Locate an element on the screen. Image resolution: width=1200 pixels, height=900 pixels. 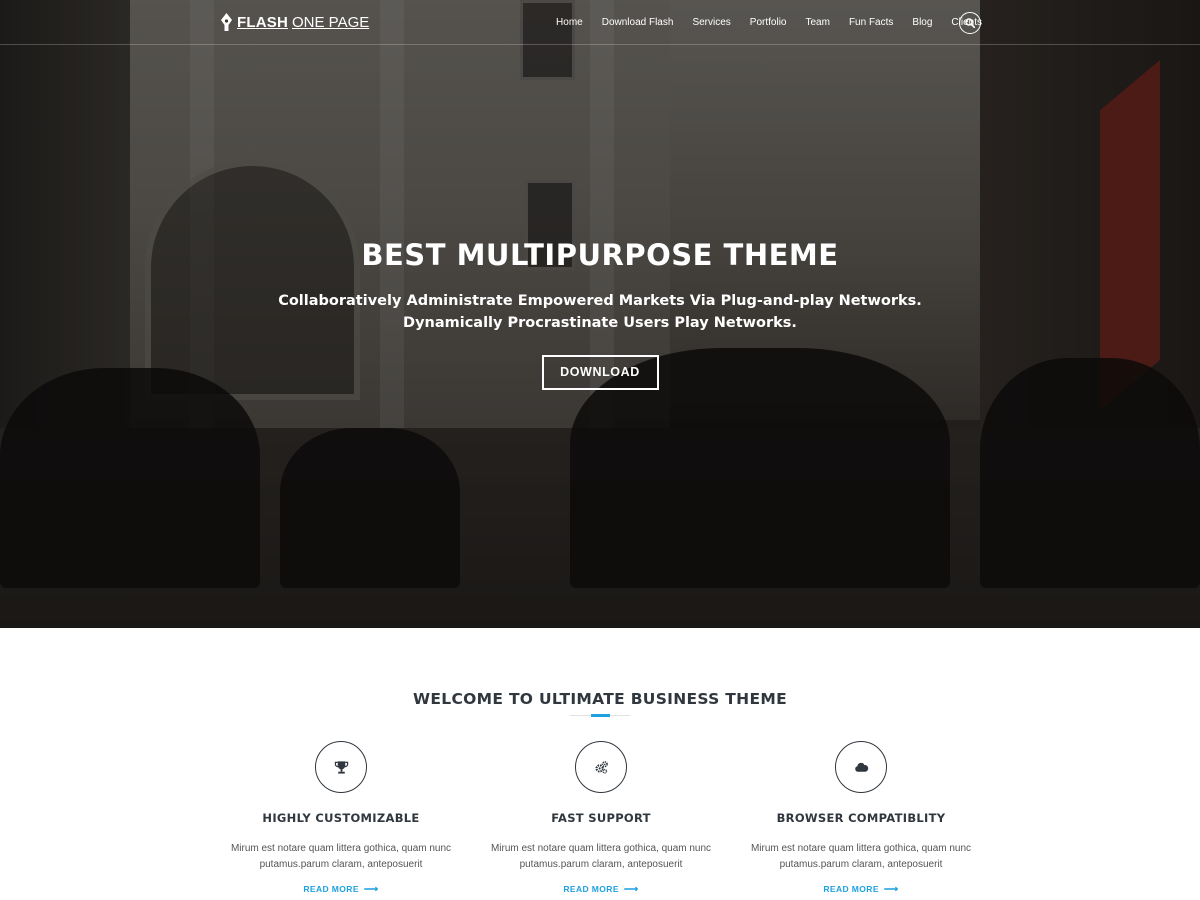
feature-title: FAST SUPPORT is located at coordinates (601, 818).